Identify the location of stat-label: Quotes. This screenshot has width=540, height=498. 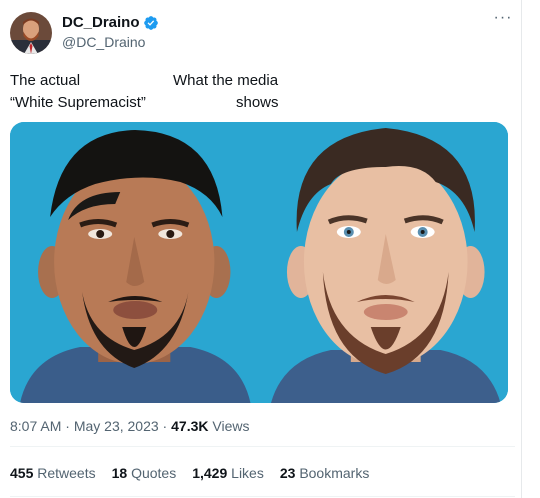
(154, 473).